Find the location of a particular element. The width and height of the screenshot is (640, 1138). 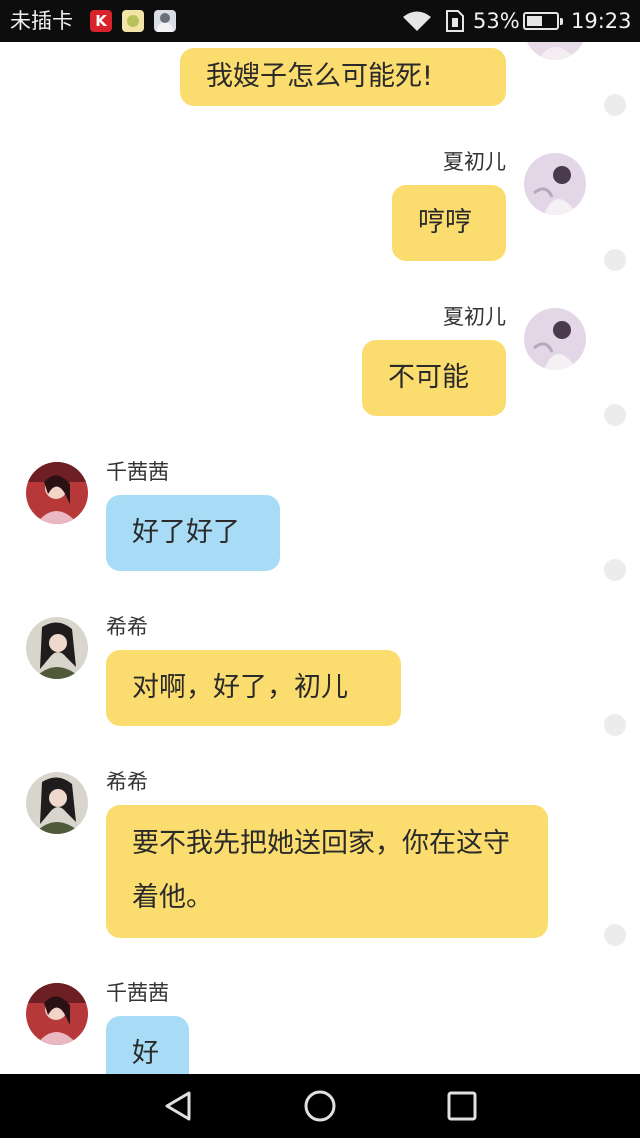

message-bubble: 不可能 is located at coordinates (434, 378).